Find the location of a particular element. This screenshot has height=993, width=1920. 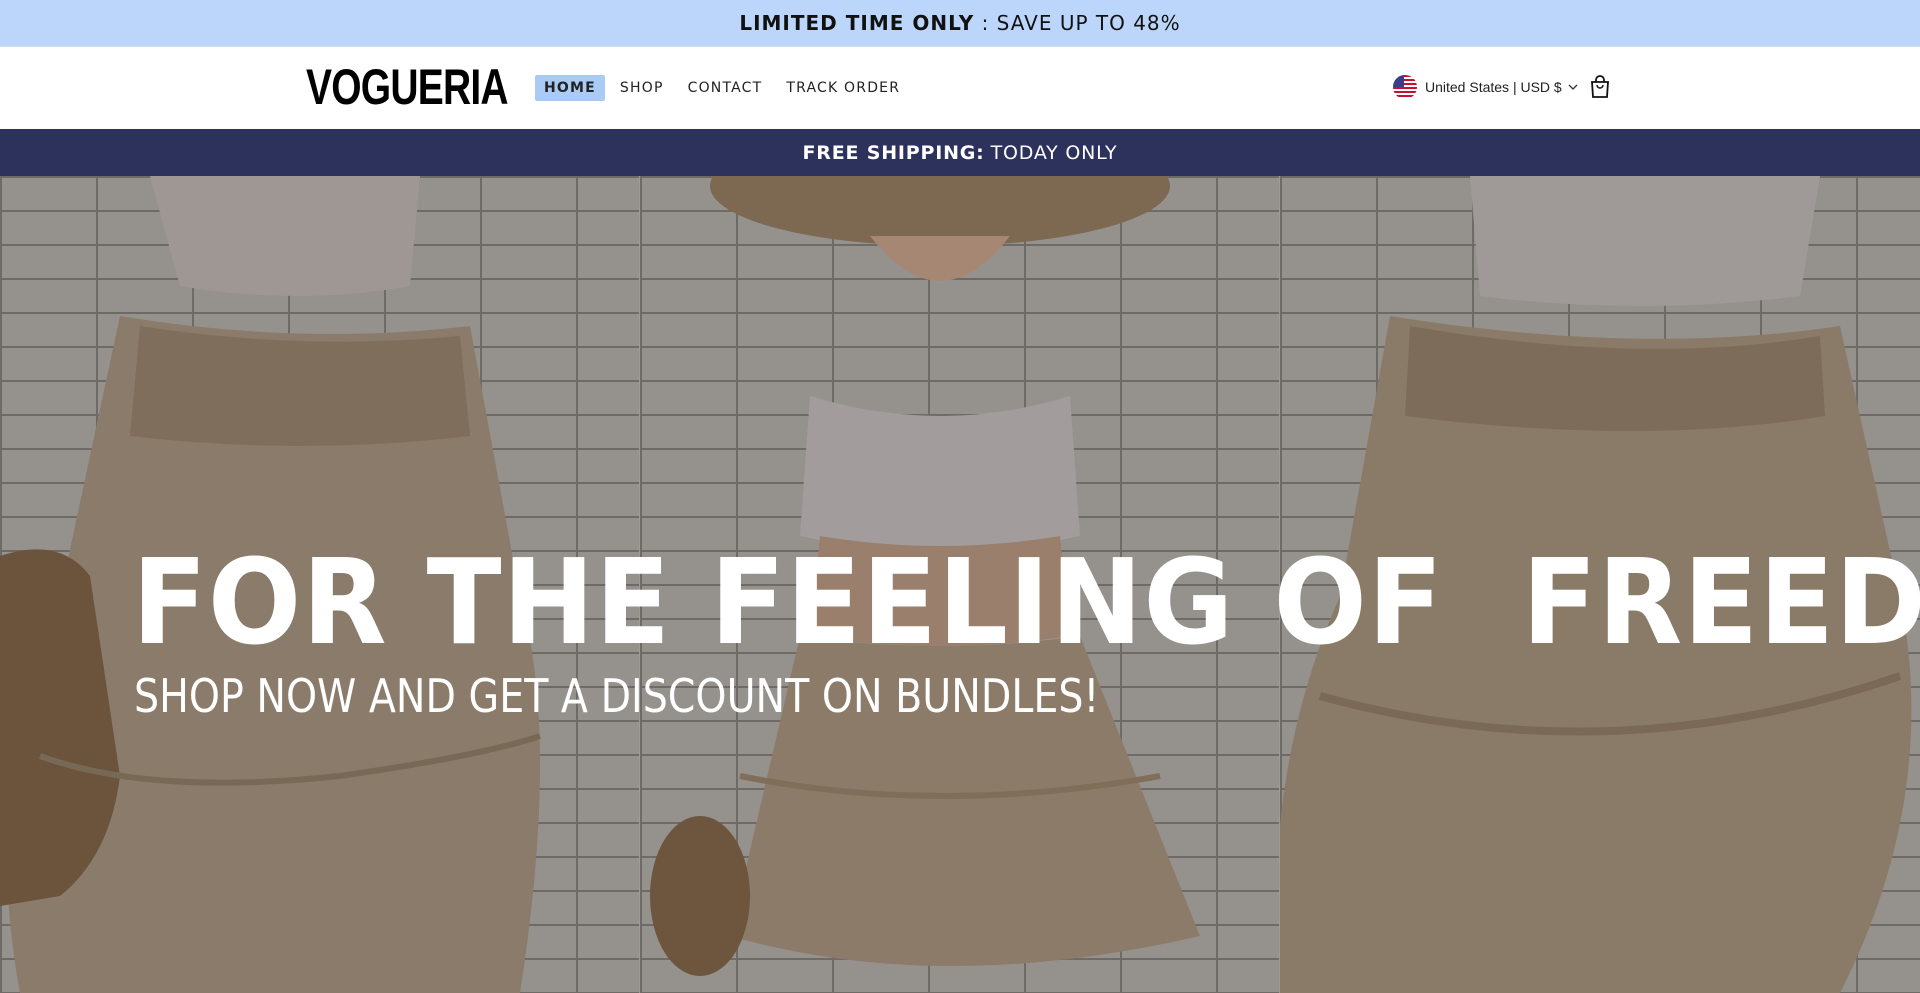

shipping-bar: FREE SHIPPING: TODAY ONLY is located at coordinates (960, 152).